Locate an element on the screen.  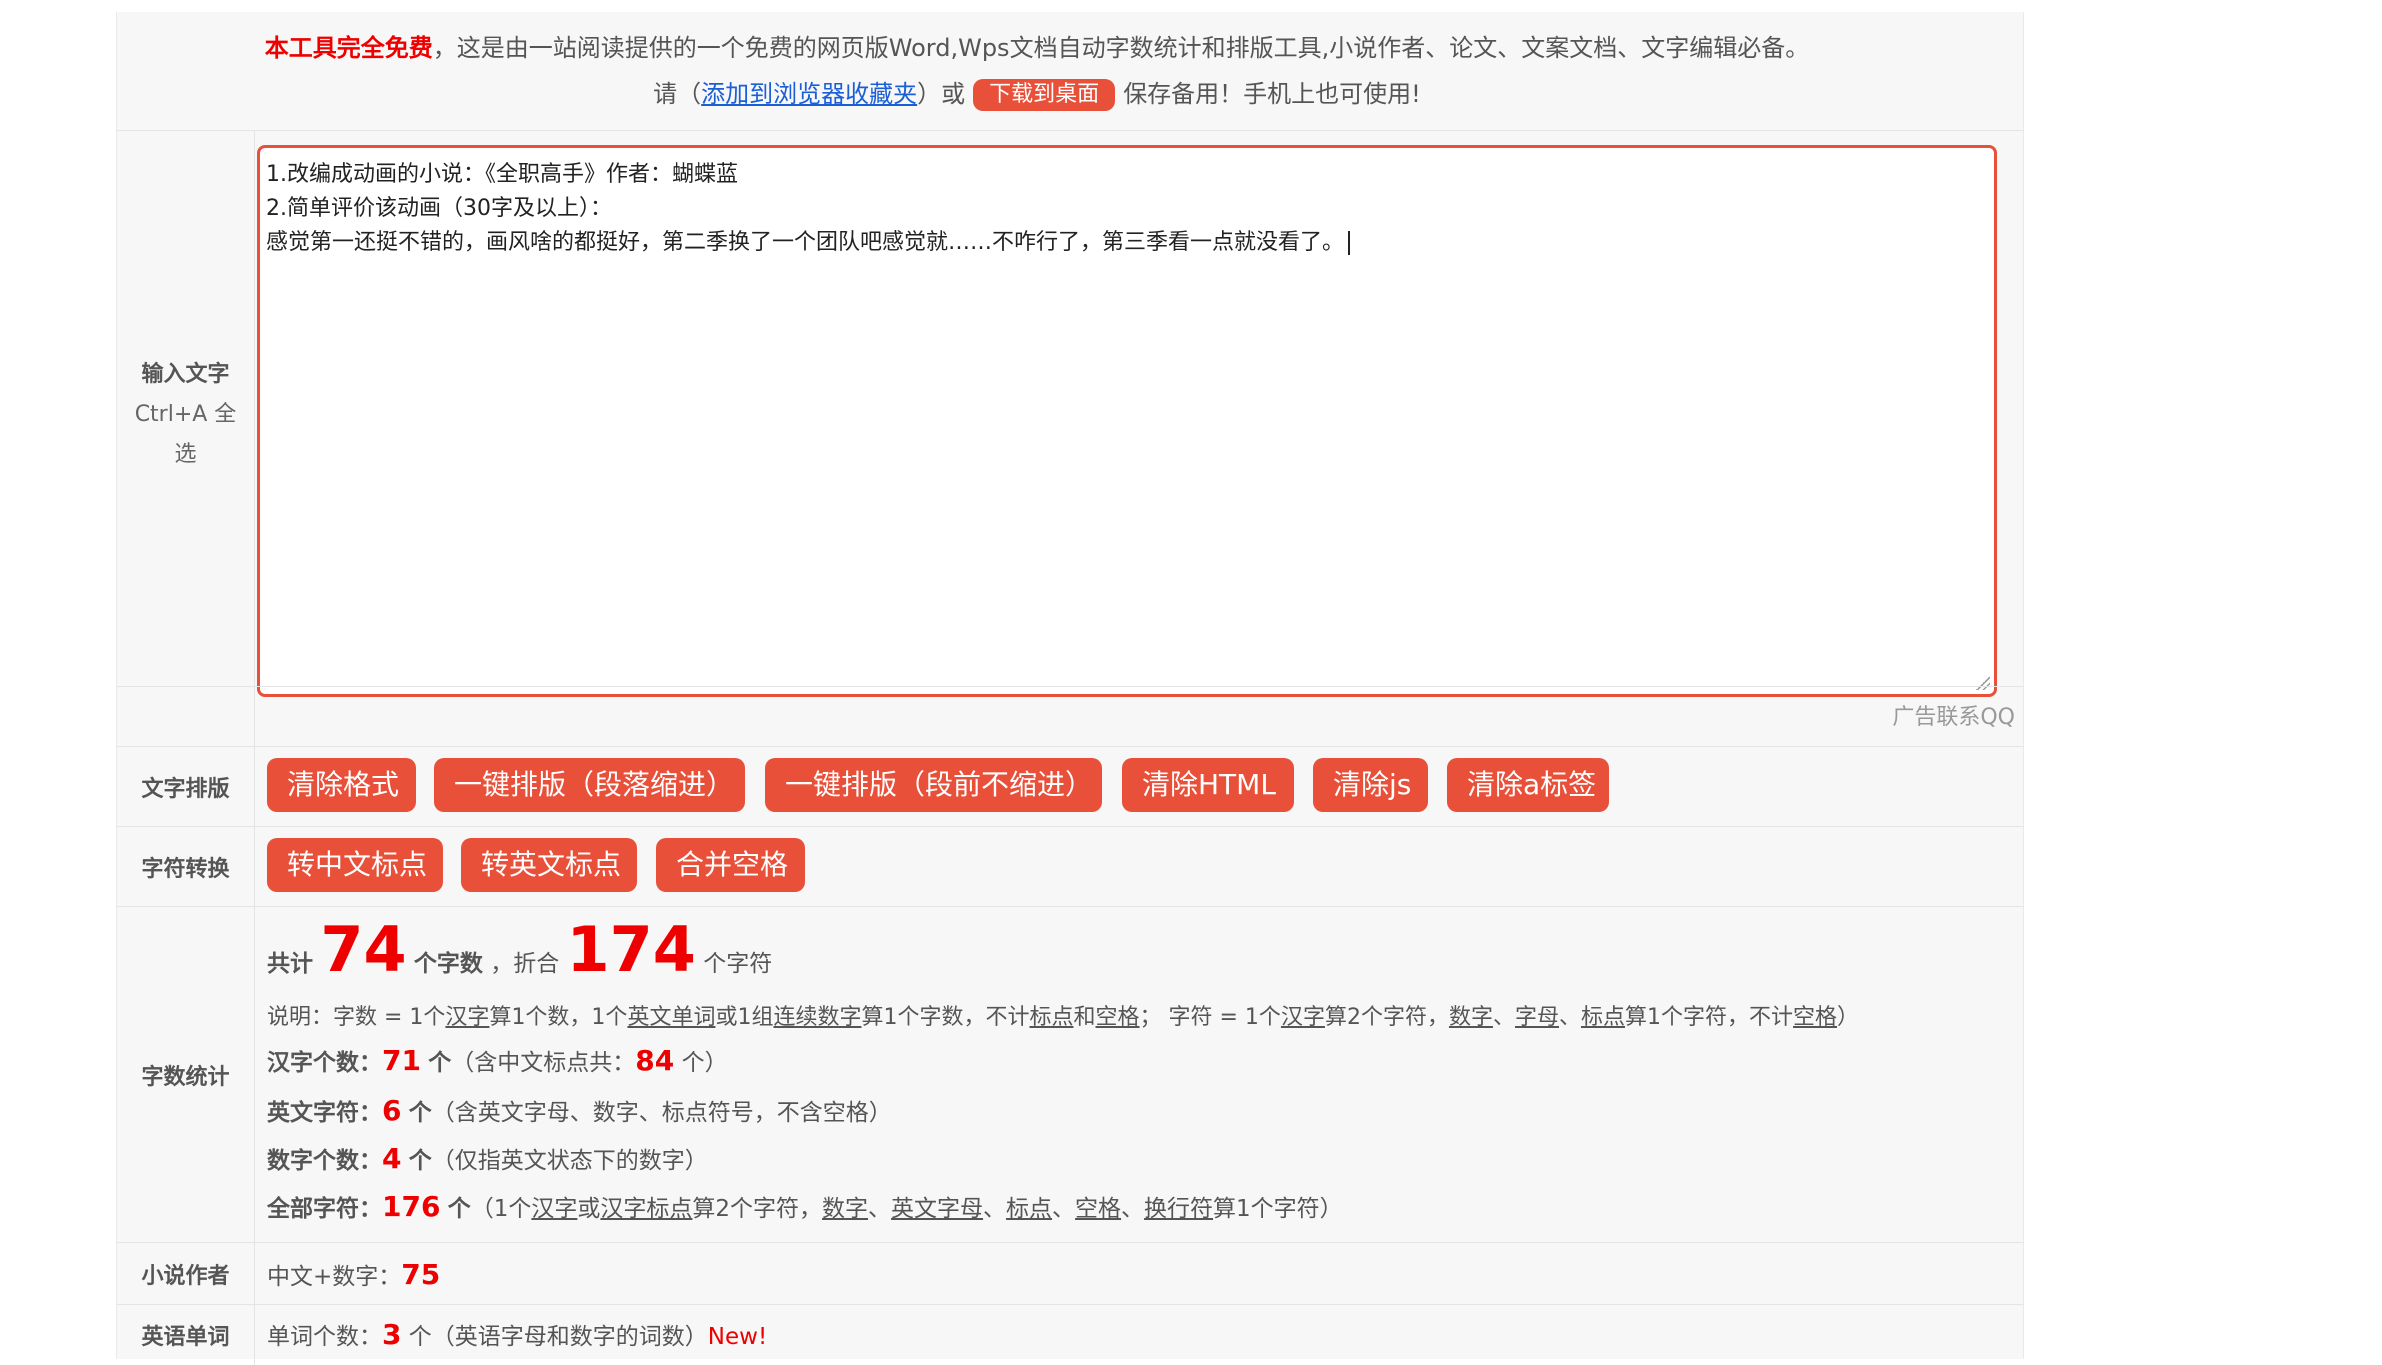
text-line: 1.改编成动画的小说：《全职高手》作者：蝴蝶蓝 is located at coordinates (502, 174).